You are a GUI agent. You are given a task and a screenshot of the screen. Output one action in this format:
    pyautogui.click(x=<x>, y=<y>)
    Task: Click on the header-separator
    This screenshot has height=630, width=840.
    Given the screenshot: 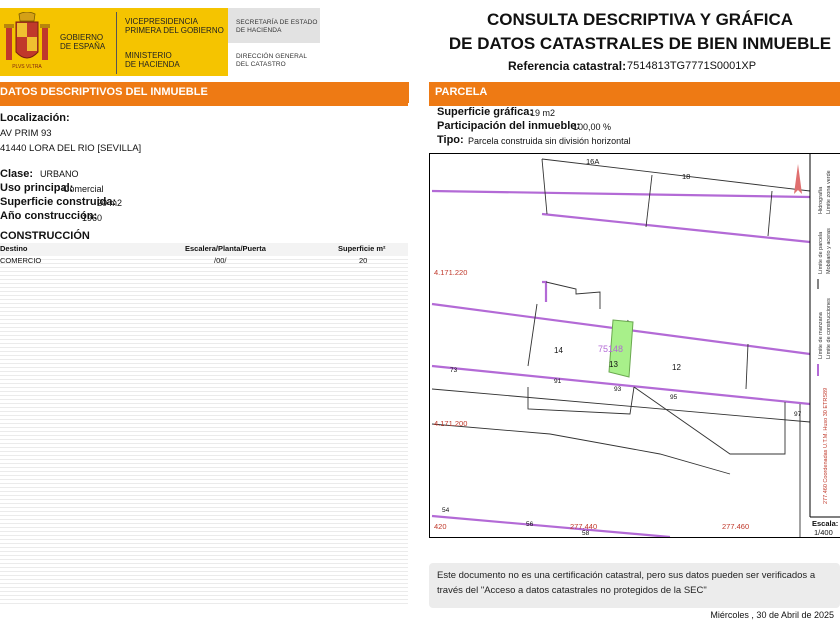 What is the action you would take?
    pyautogui.click(x=116, y=43)
    